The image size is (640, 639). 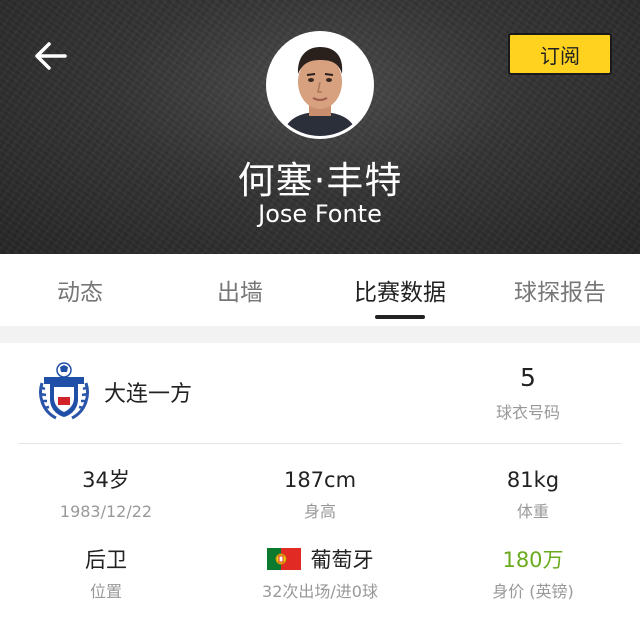 What do you see at coordinates (560, 290) in the screenshot?
I see `tab-scout-report: 球探报告` at bounding box center [560, 290].